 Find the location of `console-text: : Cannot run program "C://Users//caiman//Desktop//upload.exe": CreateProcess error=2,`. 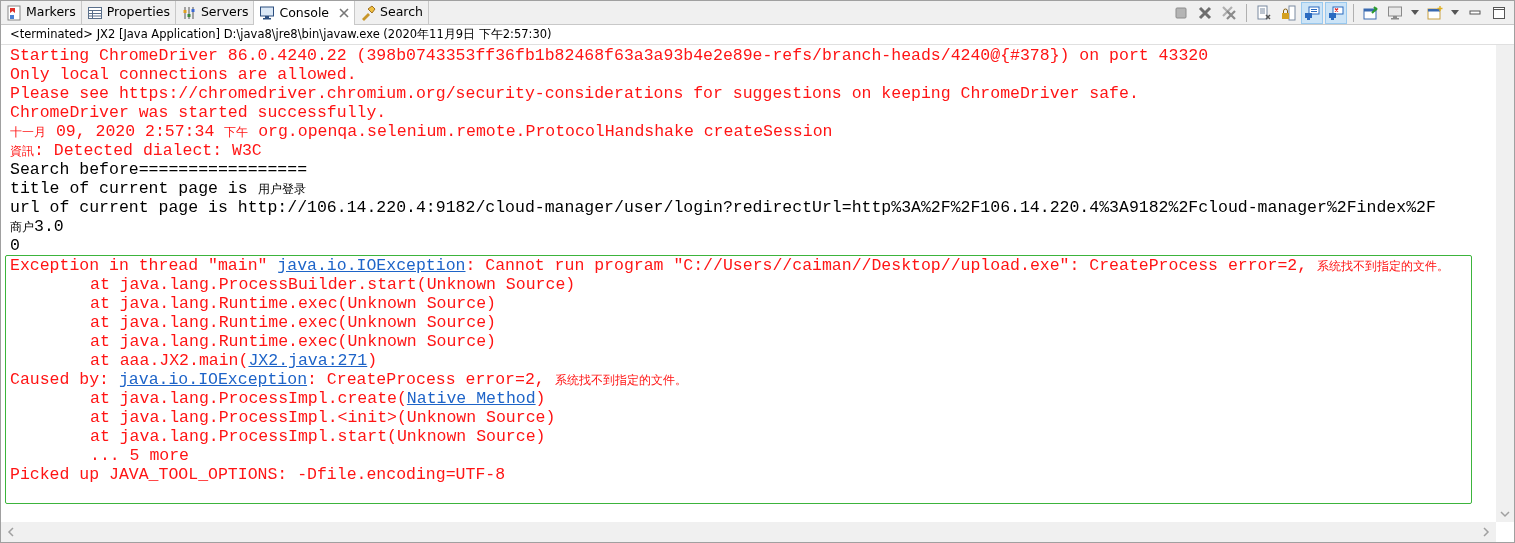

console-text: : Cannot run program "C://Users//caiman//Desktop//upload.exe": CreateProcess error=2, is located at coordinates (887, 265).